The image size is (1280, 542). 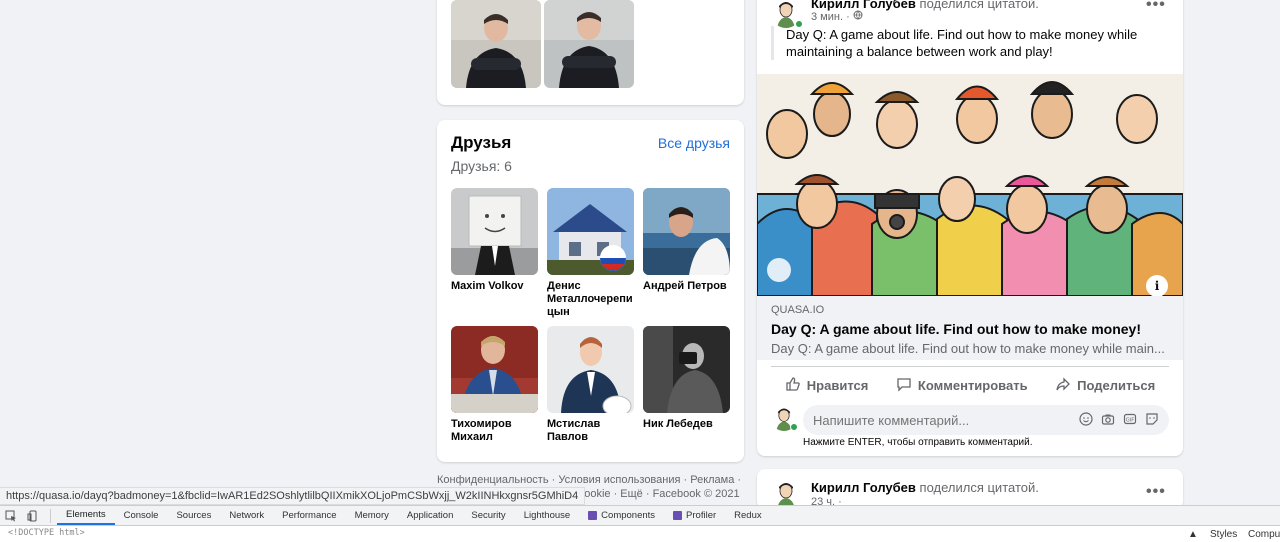 I want to click on devtools-tab-performance: Performance, so click(x=309, y=515).